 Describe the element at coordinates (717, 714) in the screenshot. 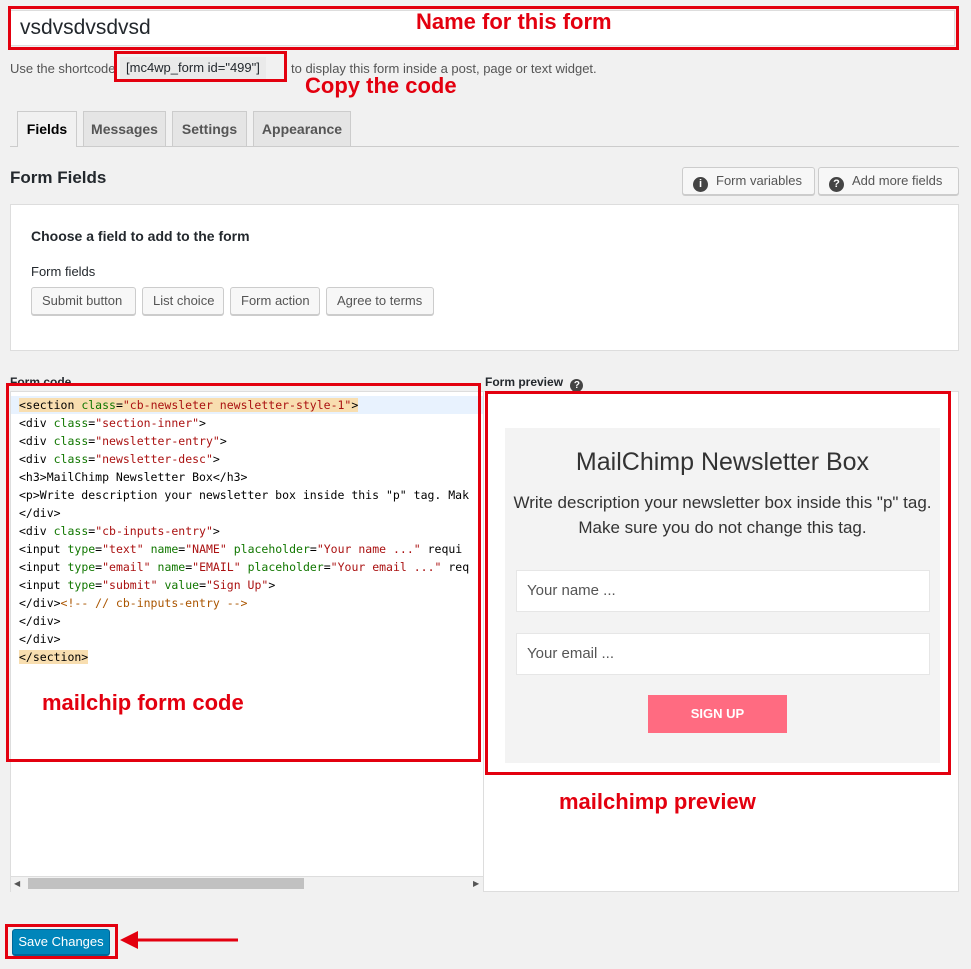

I see `signup-button: SIGN UP` at that location.